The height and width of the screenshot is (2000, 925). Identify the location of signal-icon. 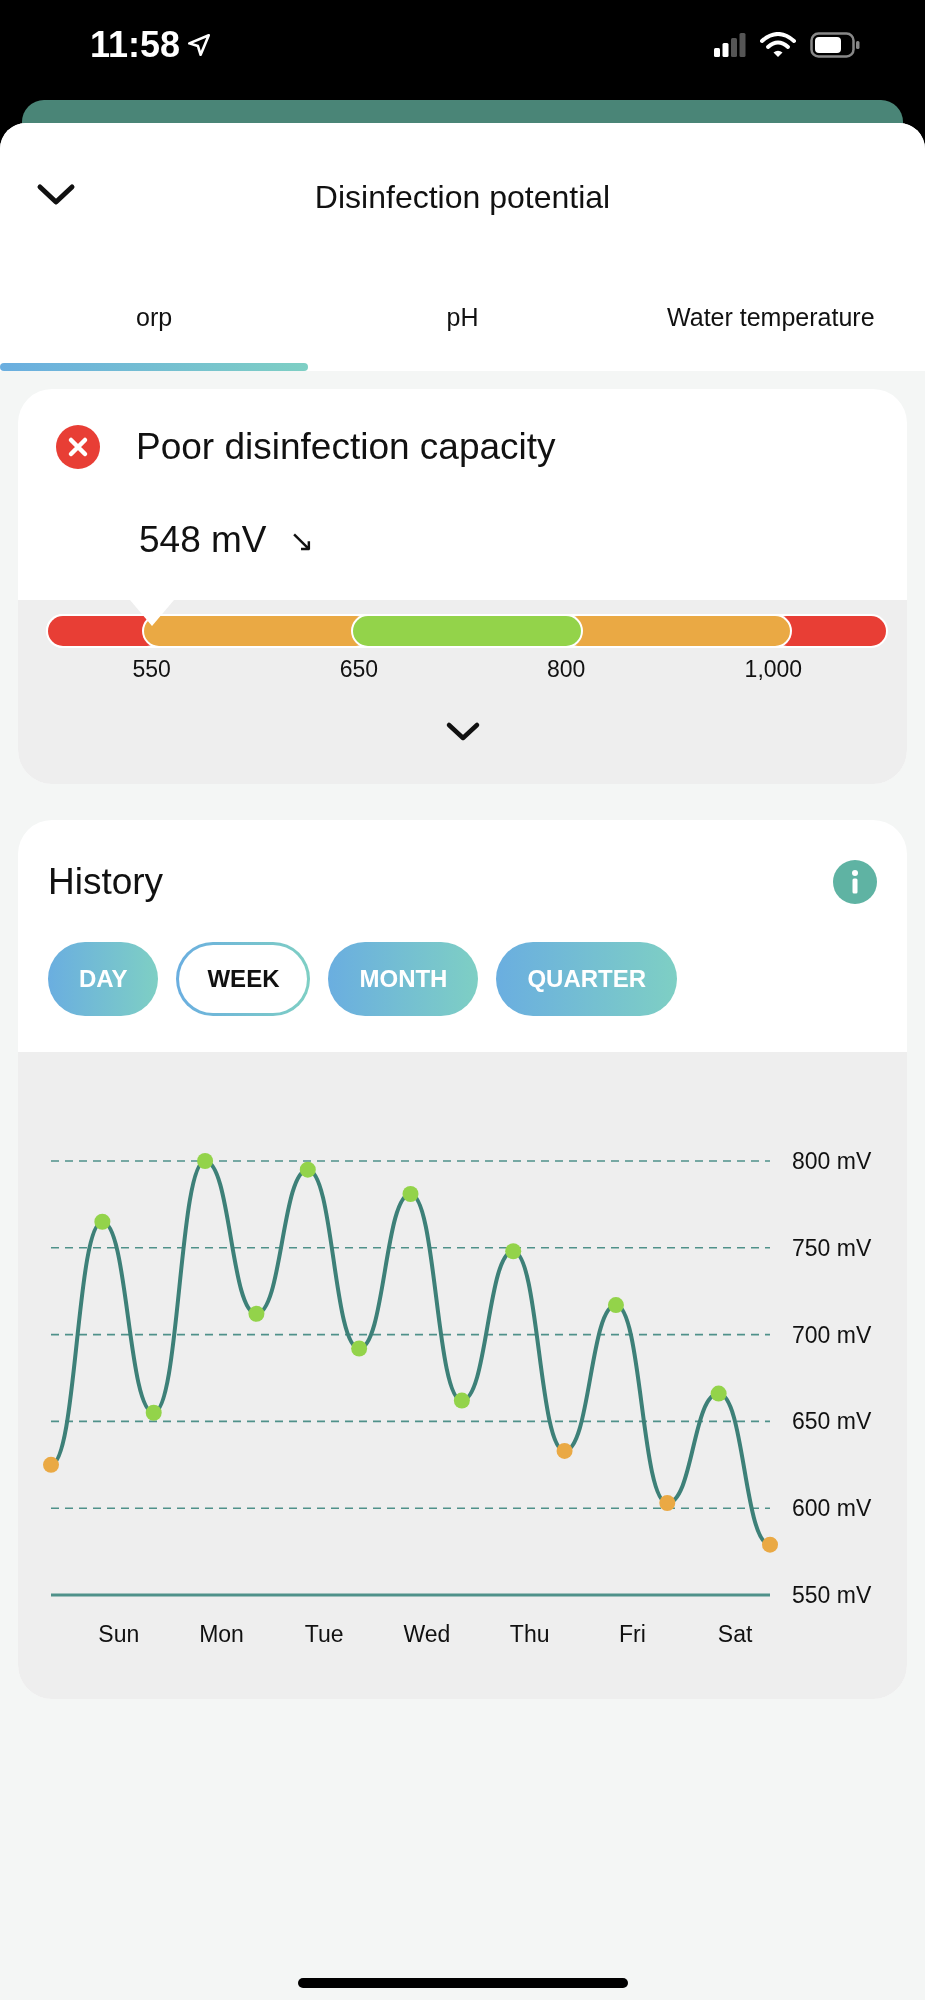
(730, 45).